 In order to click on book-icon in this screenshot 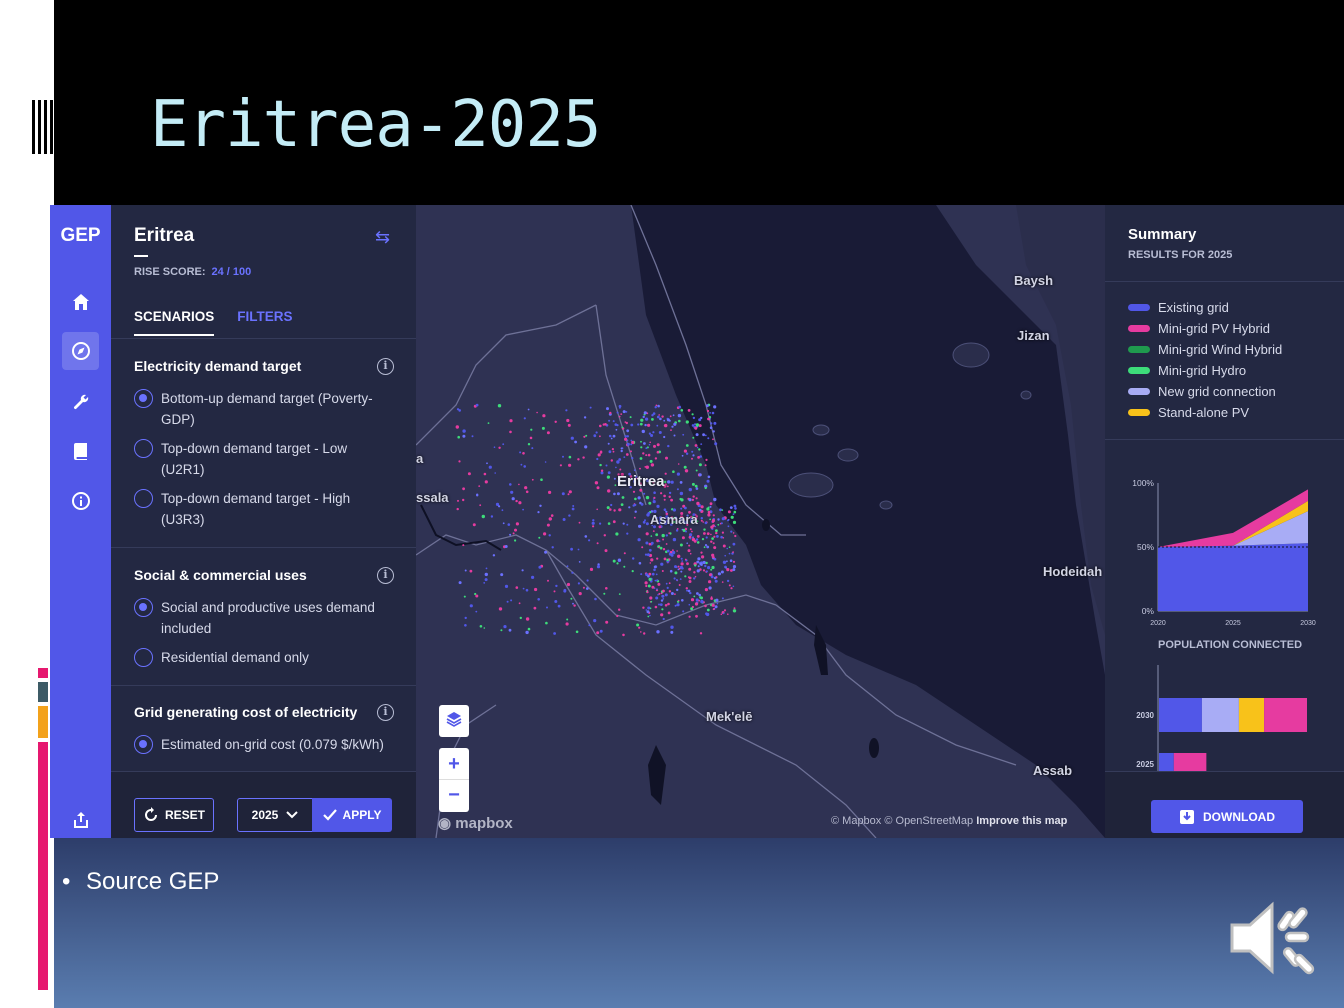, I will do `click(80, 451)`.